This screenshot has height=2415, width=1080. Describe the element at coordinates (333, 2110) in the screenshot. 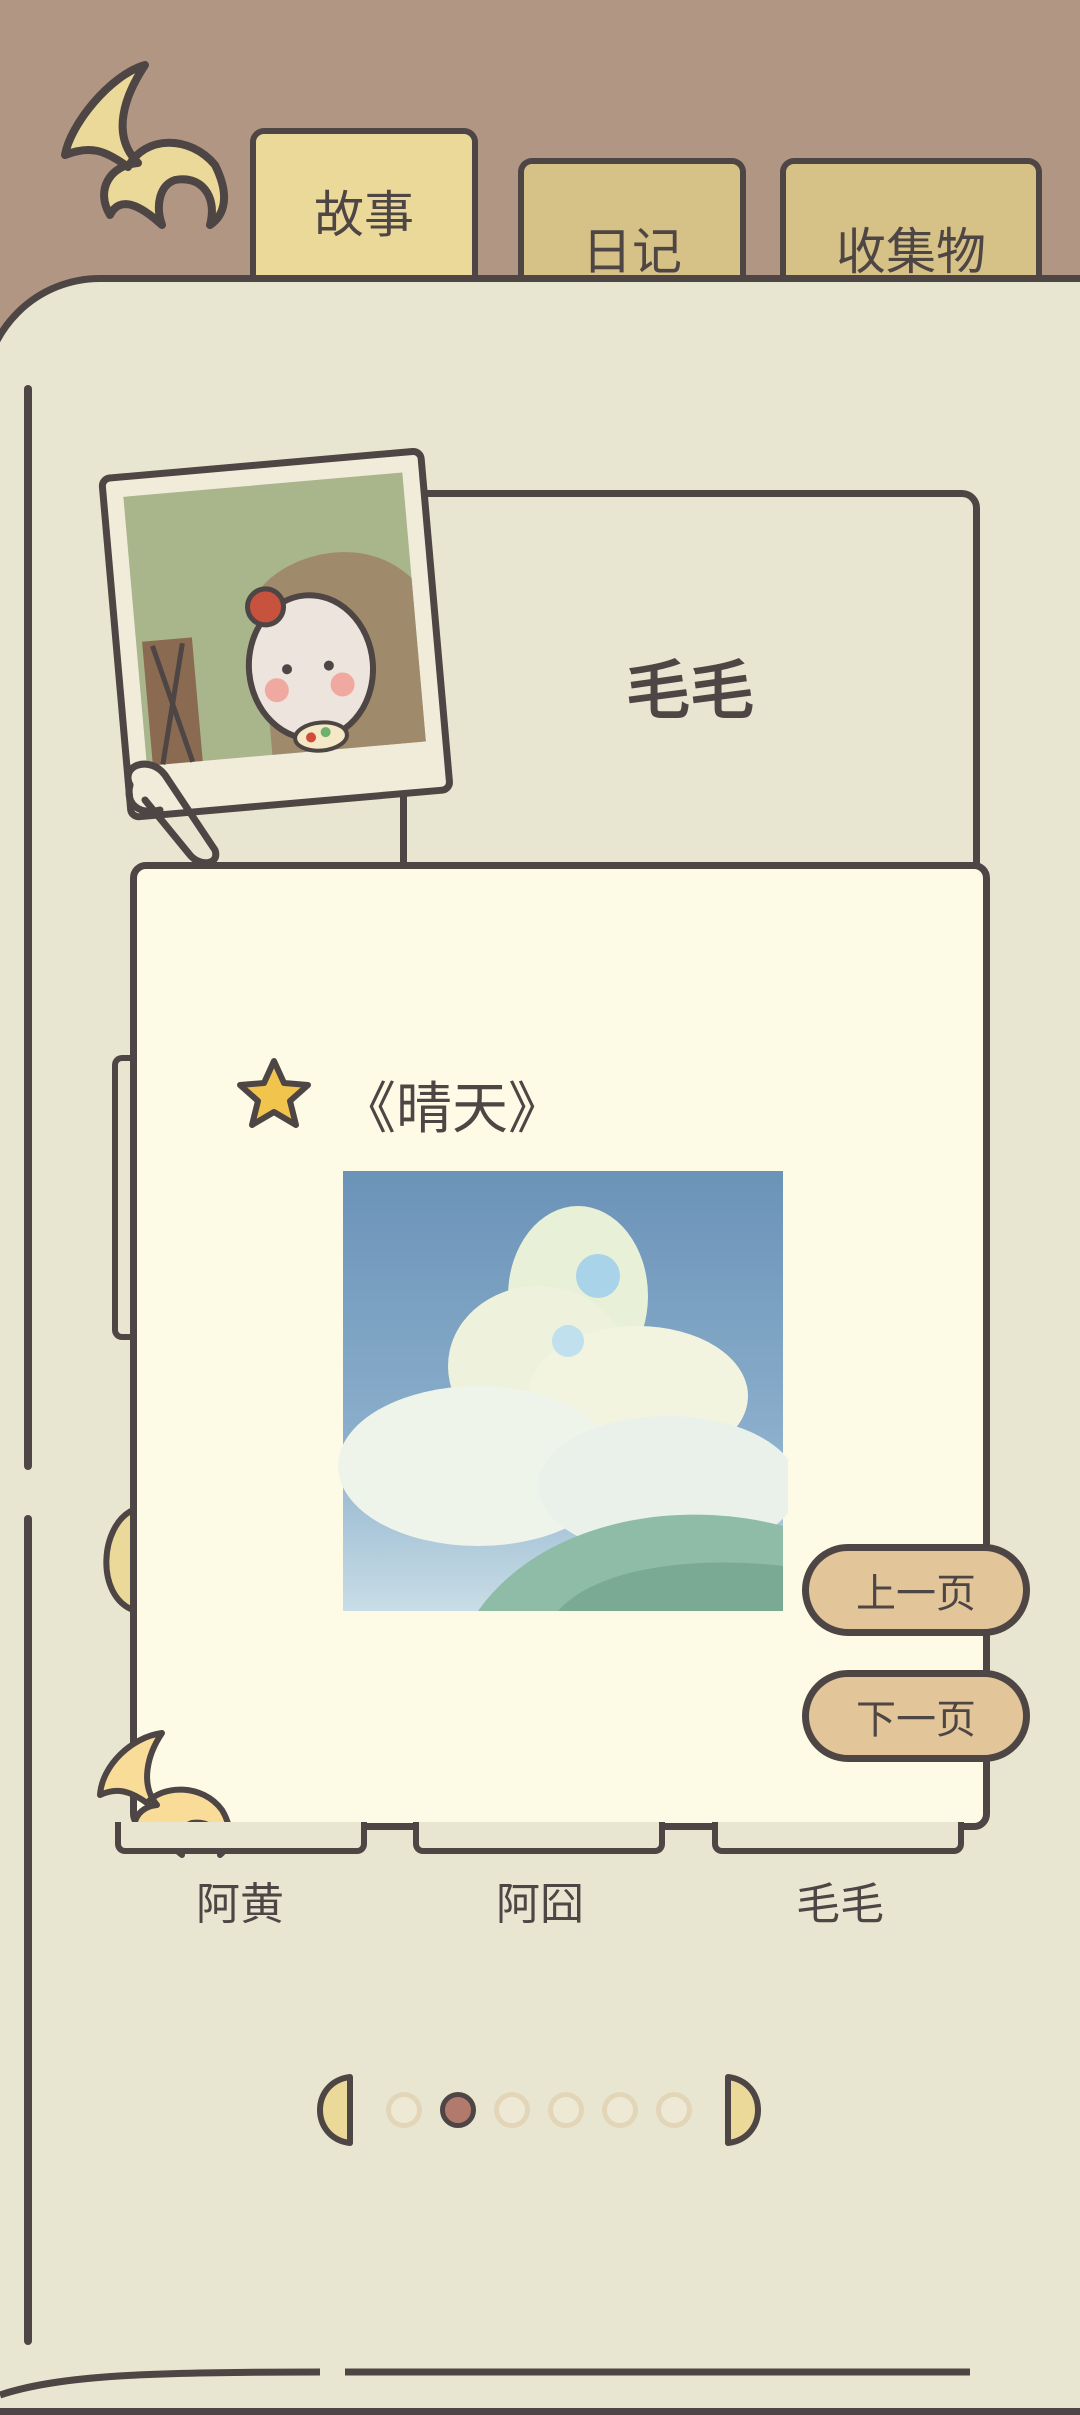

I see `pagination-prev-icon` at that location.